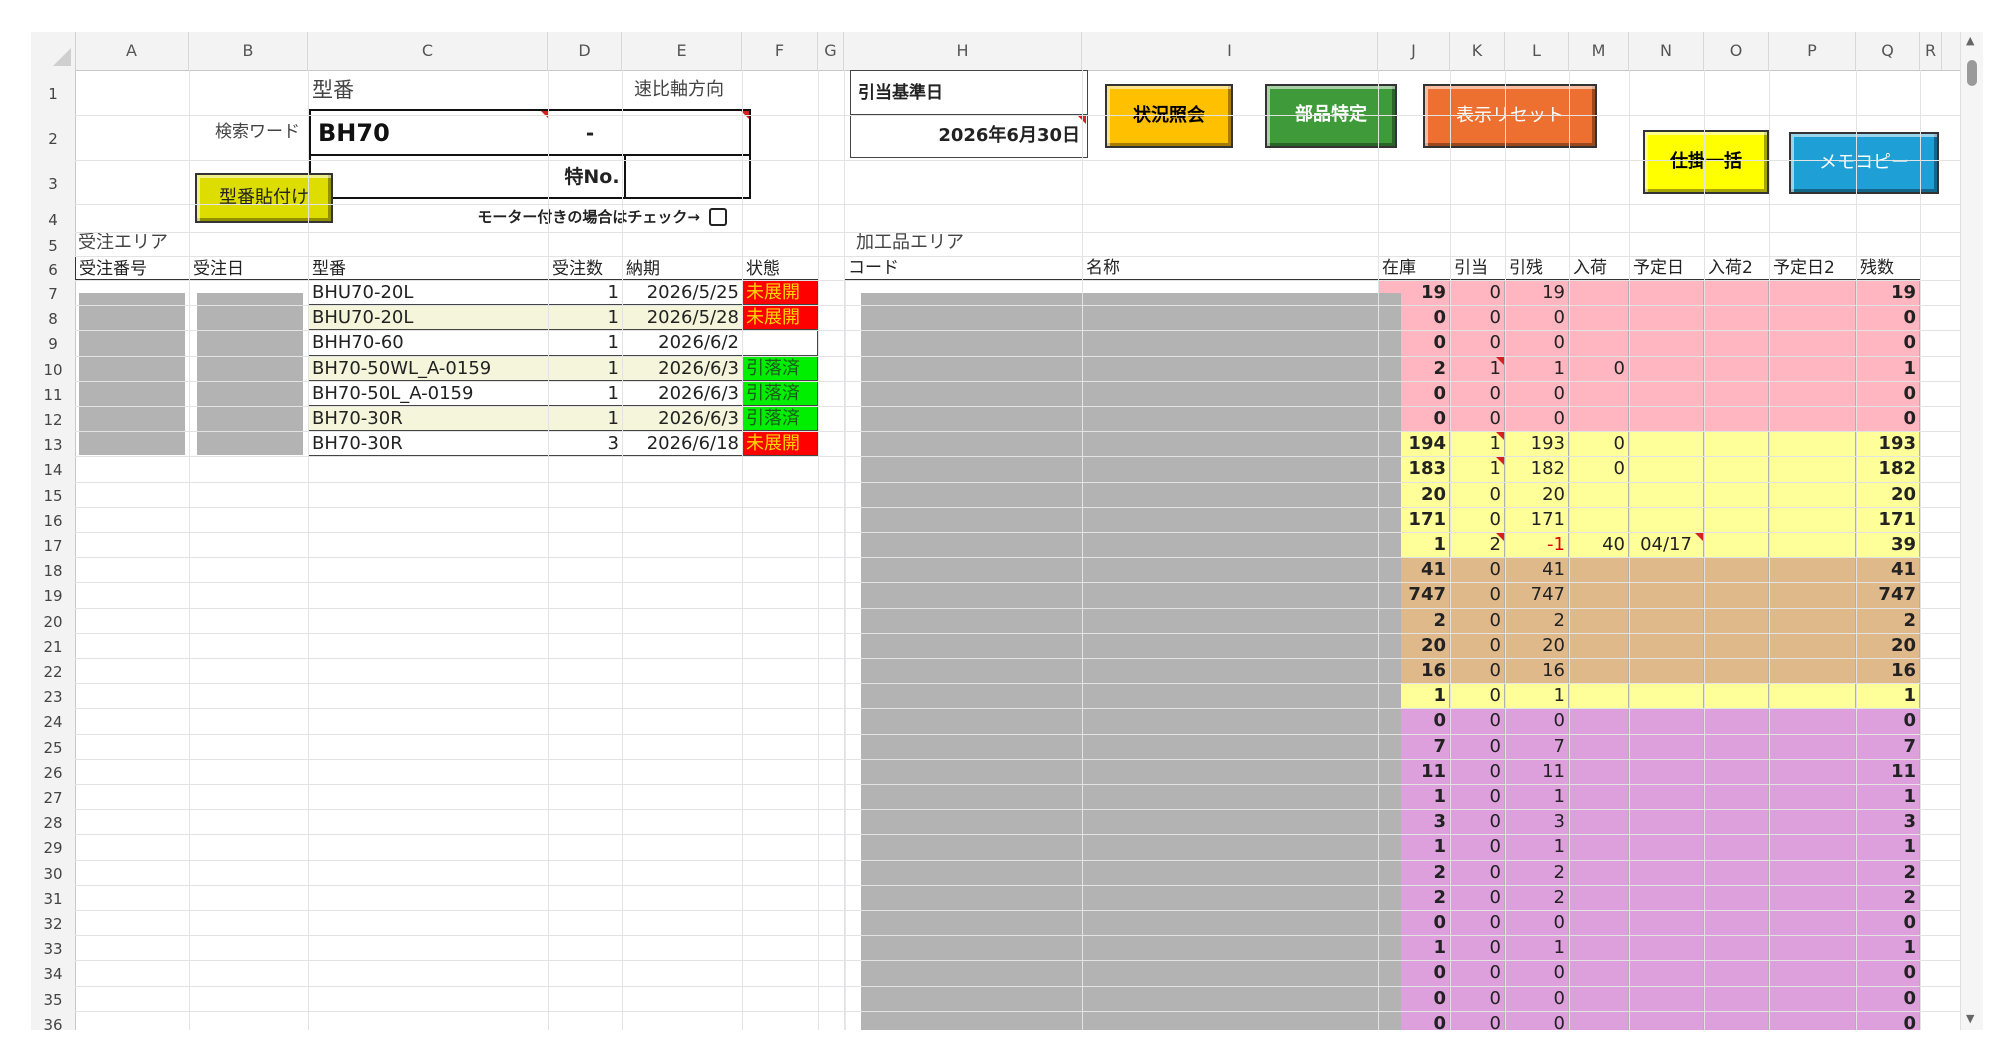  Describe the element at coordinates (585, 368) in the screenshot. I see `order-qty-3: 1` at that location.